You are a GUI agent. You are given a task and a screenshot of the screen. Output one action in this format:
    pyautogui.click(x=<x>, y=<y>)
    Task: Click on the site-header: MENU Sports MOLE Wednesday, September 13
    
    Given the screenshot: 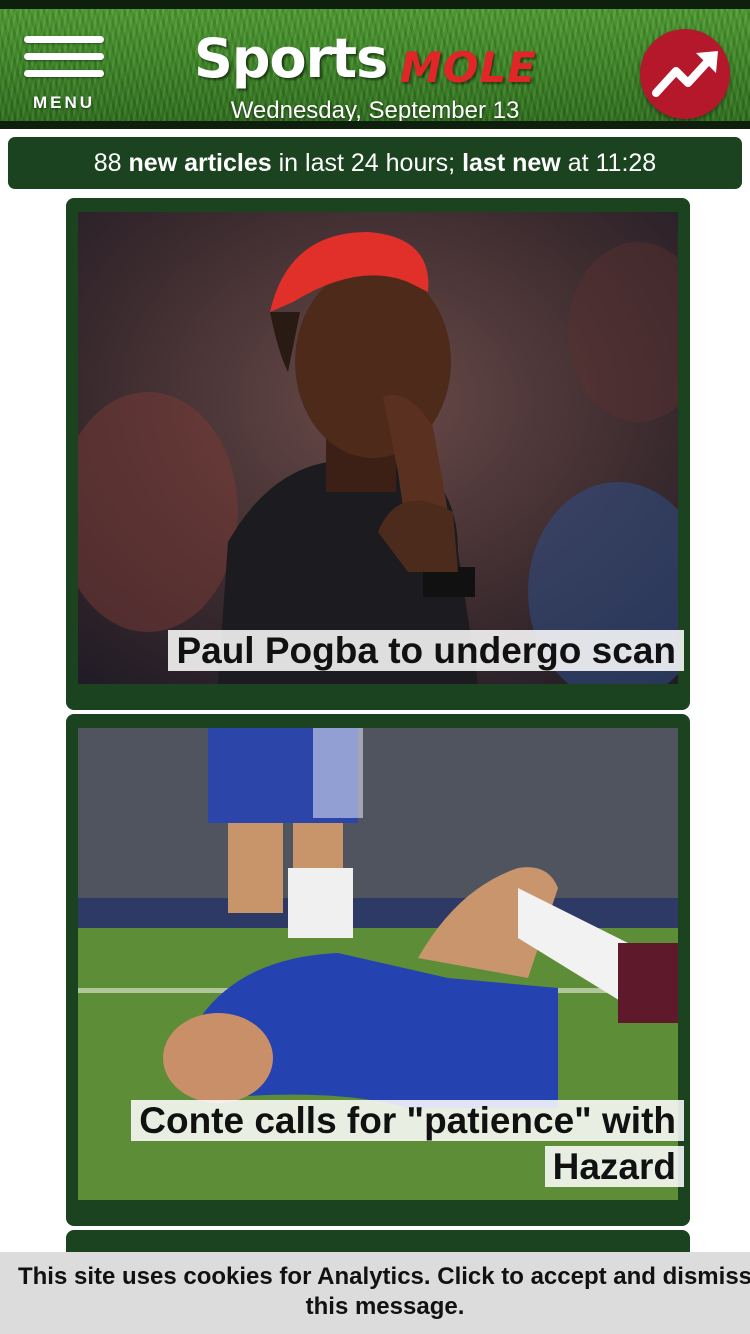 What is the action you would take?
    pyautogui.click(x=375, y=66)
    